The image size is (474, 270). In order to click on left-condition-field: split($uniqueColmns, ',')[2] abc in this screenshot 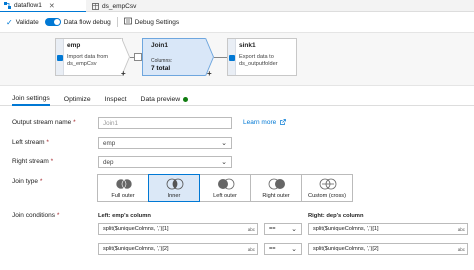, I will do `click(178, 249)`.